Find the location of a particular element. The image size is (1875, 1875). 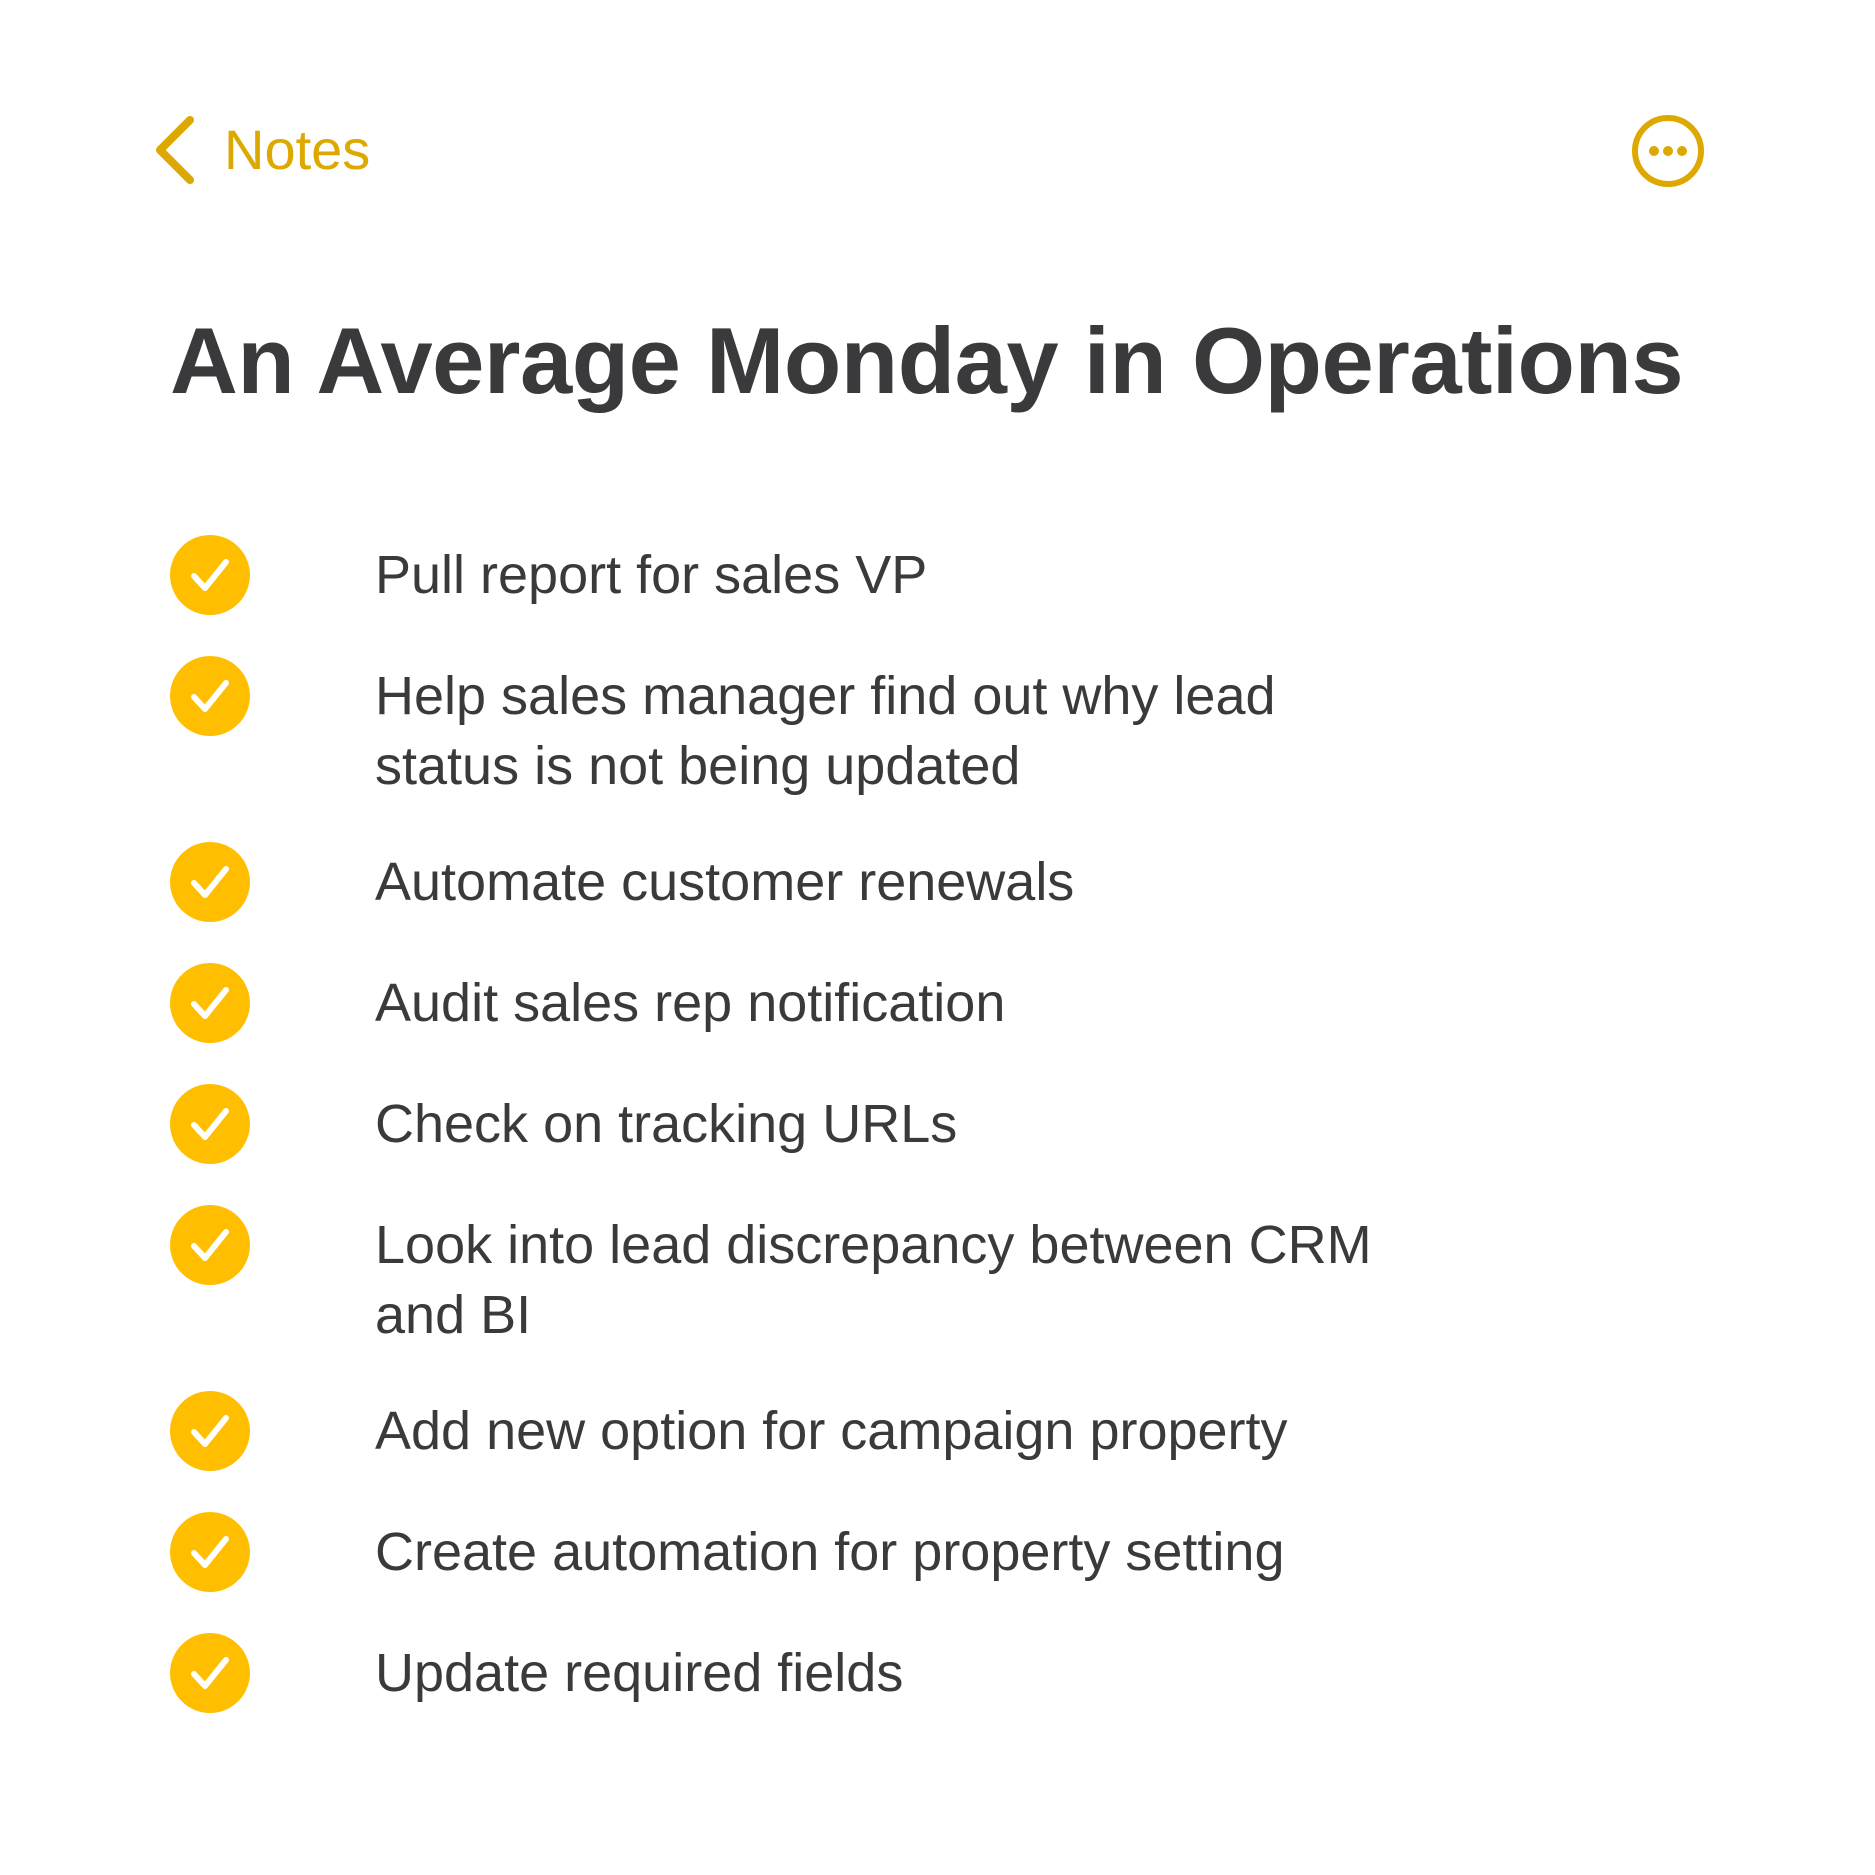

back-label: Notes is located at coordinates (297, 149).